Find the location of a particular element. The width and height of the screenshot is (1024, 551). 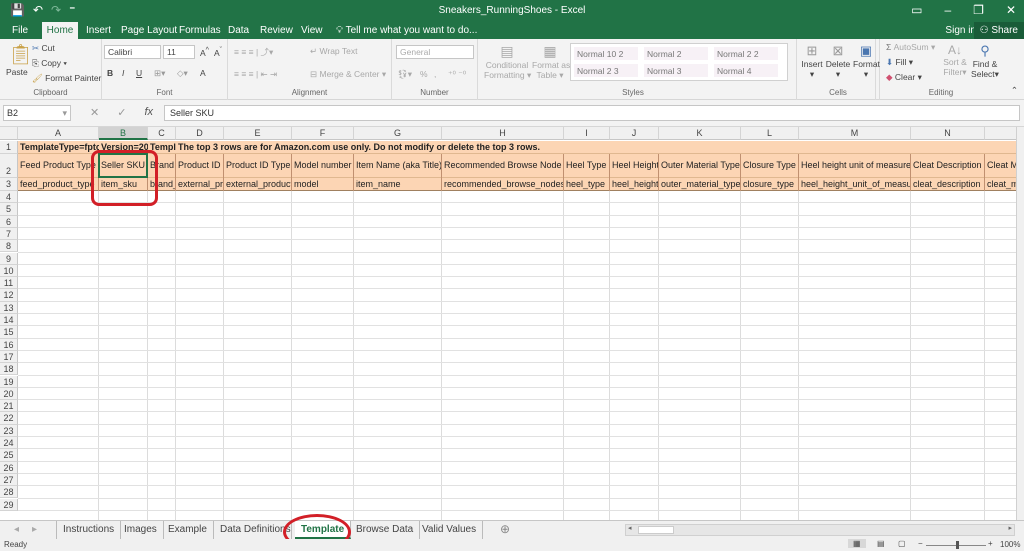

align-top-buttons: ≡ ≡ ≡ | ⤴▾ is located at coordinates (253, 52).